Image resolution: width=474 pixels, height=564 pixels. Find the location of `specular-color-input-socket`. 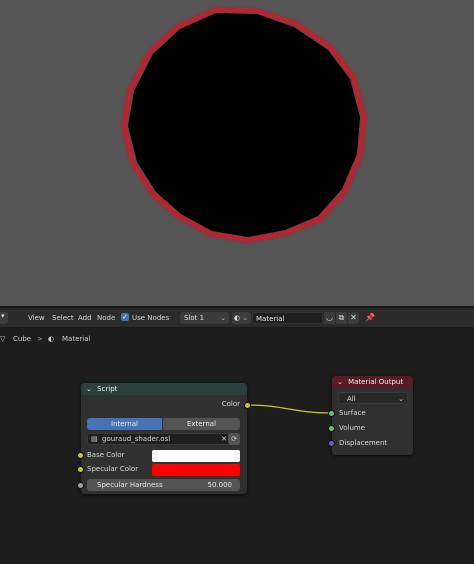

specular-color-input-socket is located at coordinates (80, 469).